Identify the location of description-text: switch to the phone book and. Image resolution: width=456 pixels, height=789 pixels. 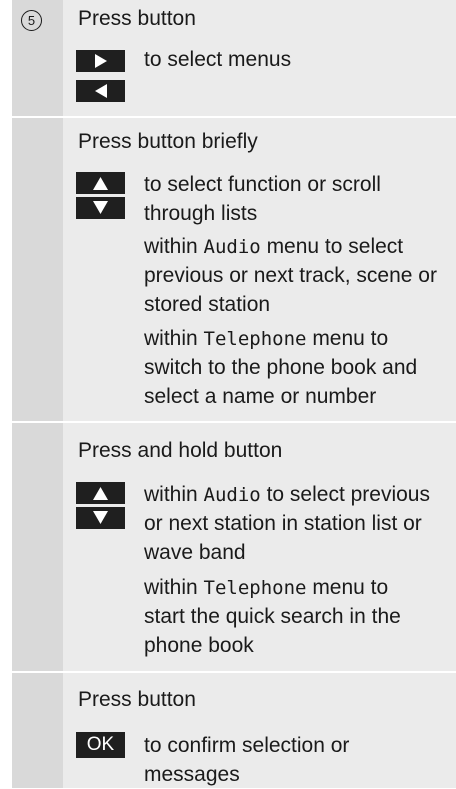
(281, 367).